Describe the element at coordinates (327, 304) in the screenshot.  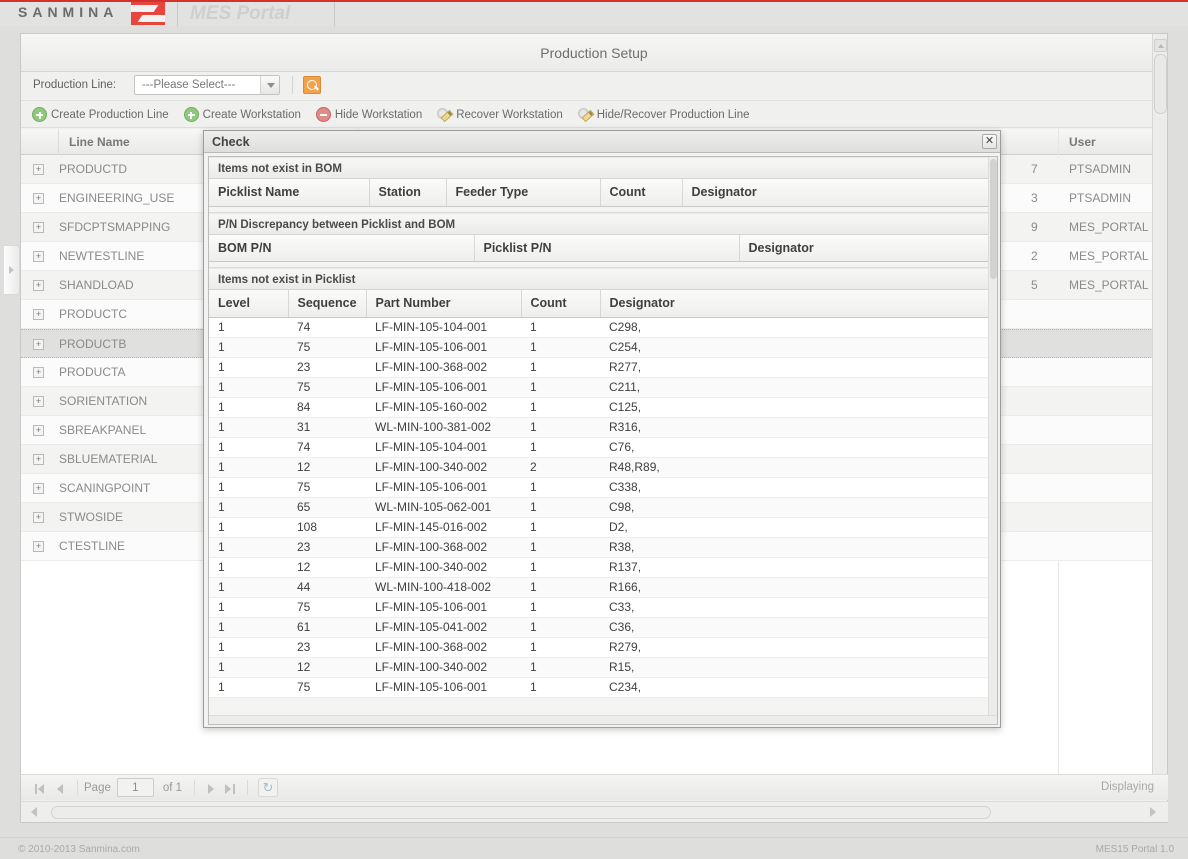
I see `col-sequence: Sequence` at that location.